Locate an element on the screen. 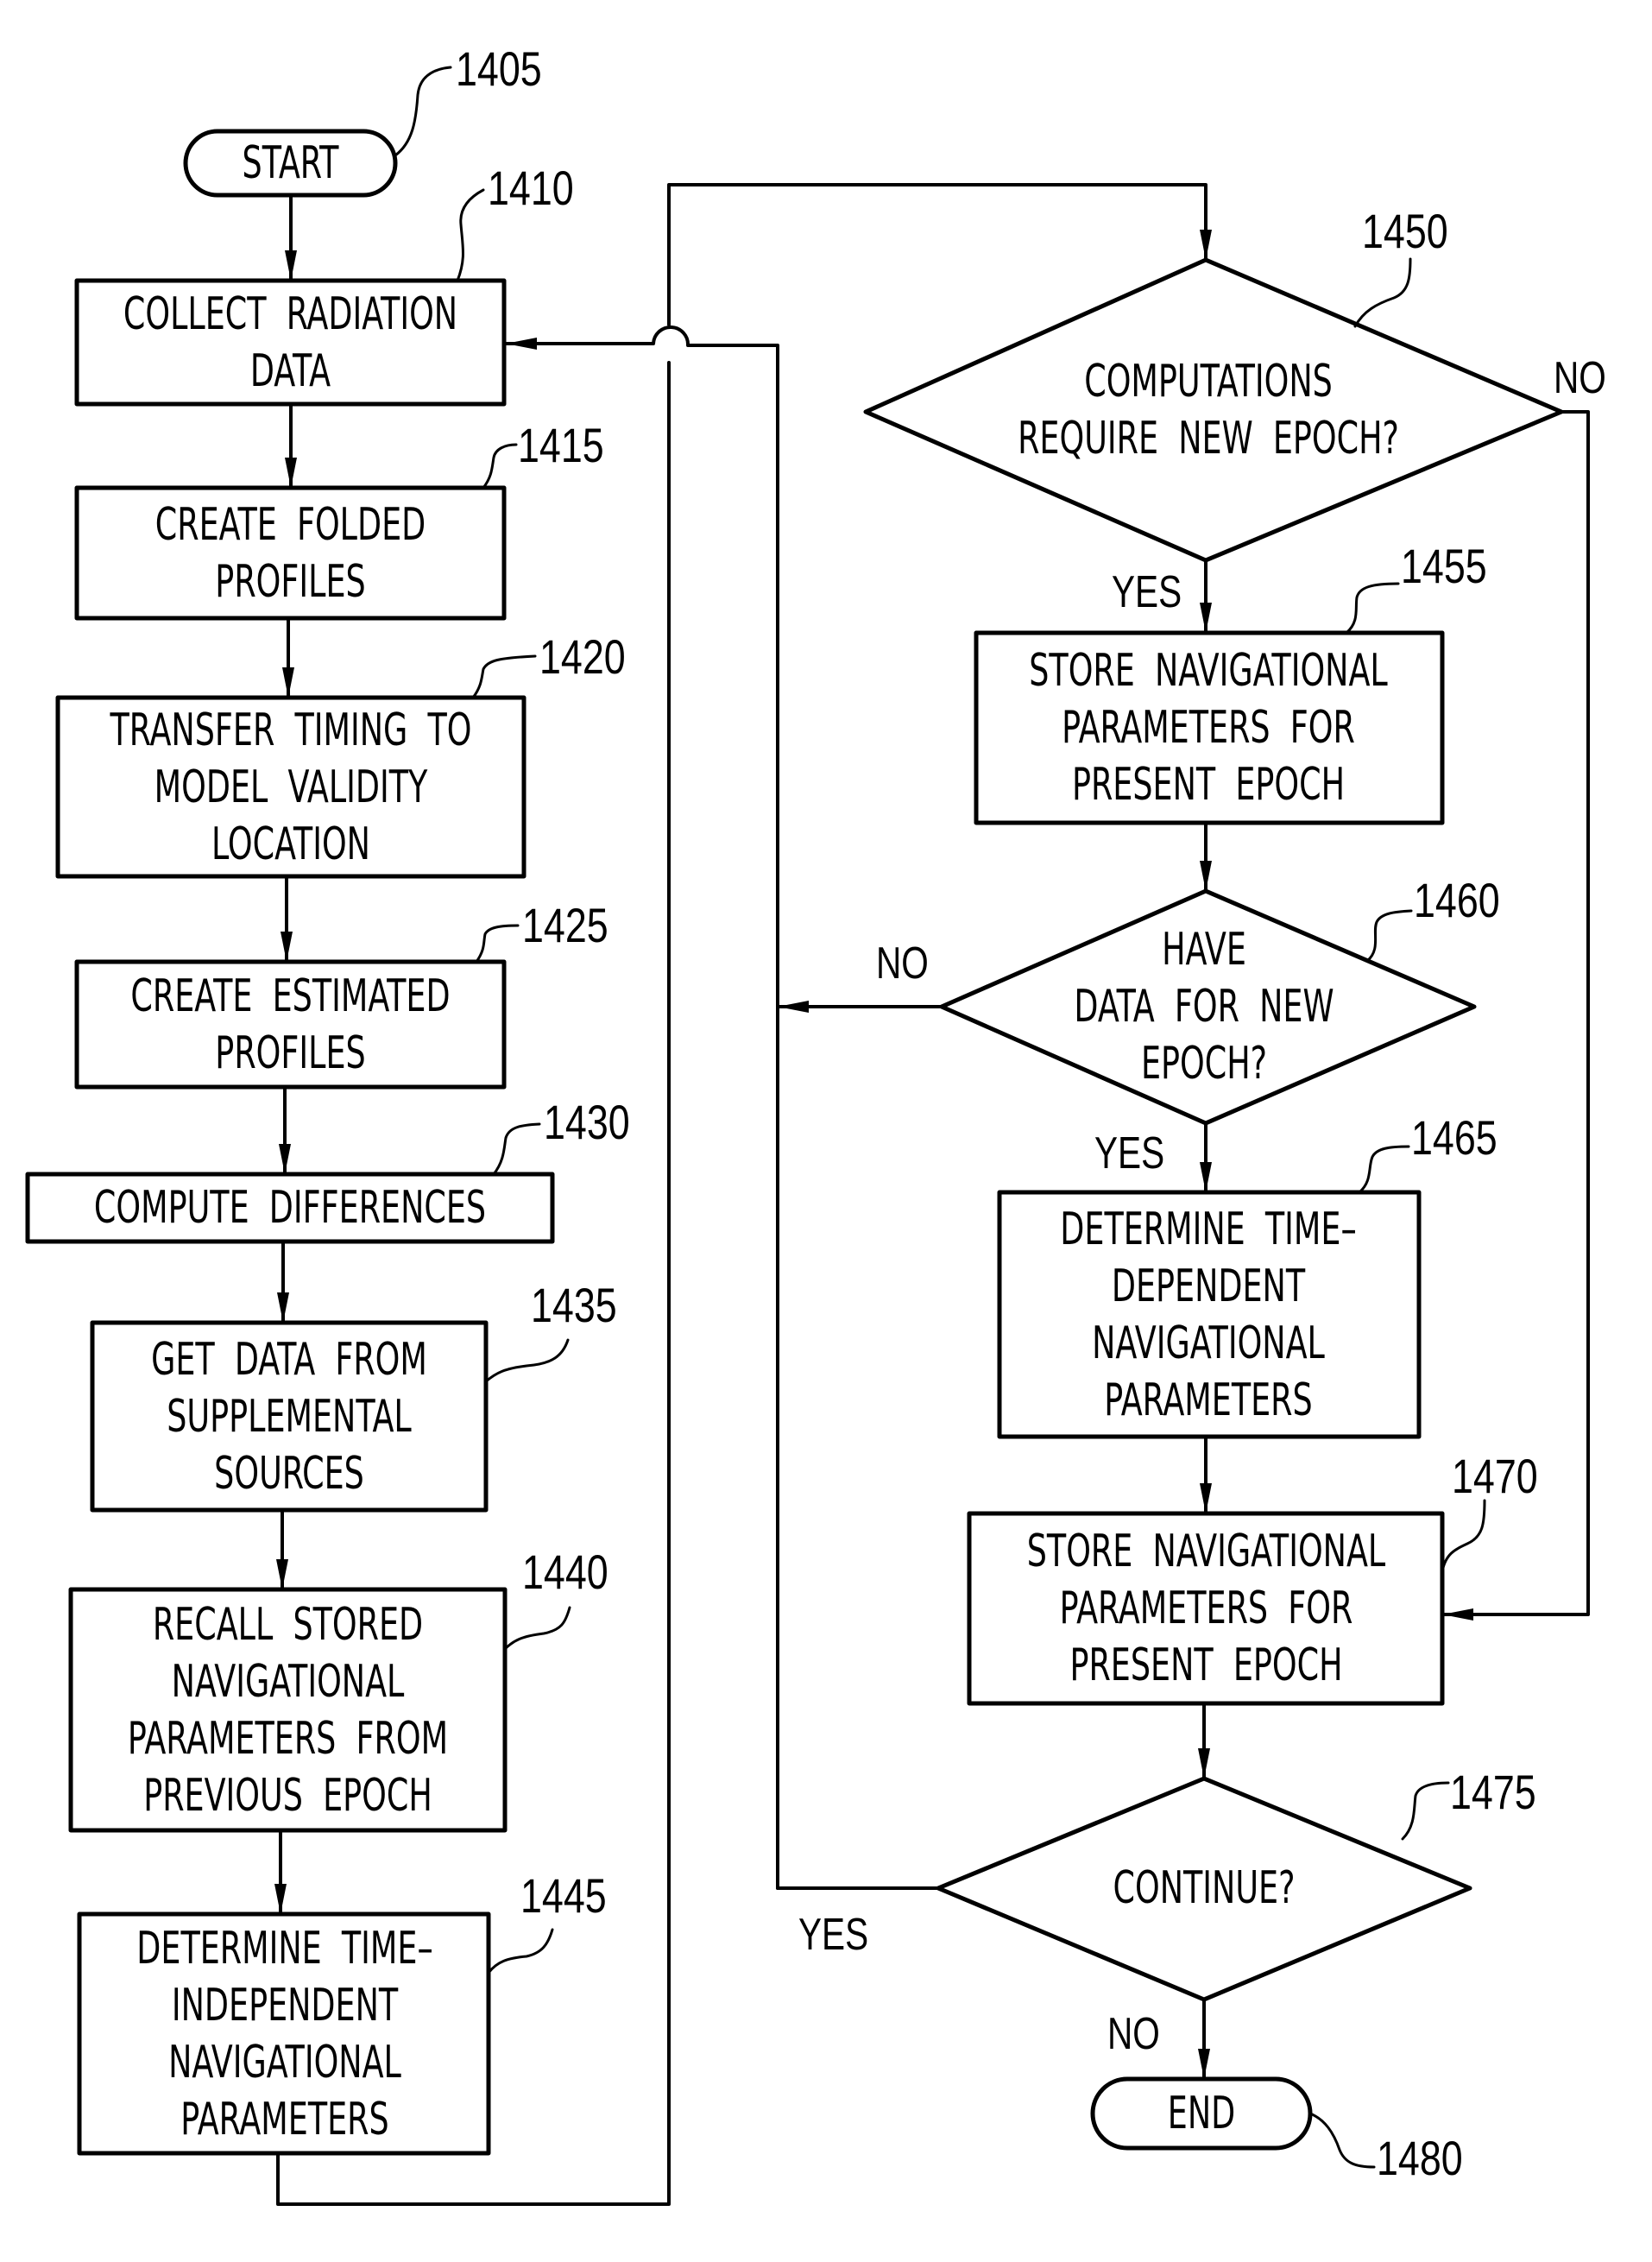 The height and width of the screenshot is (2262, 1652). node-text-line: COMPUTATIONS is located at coordinates (1208, 382).